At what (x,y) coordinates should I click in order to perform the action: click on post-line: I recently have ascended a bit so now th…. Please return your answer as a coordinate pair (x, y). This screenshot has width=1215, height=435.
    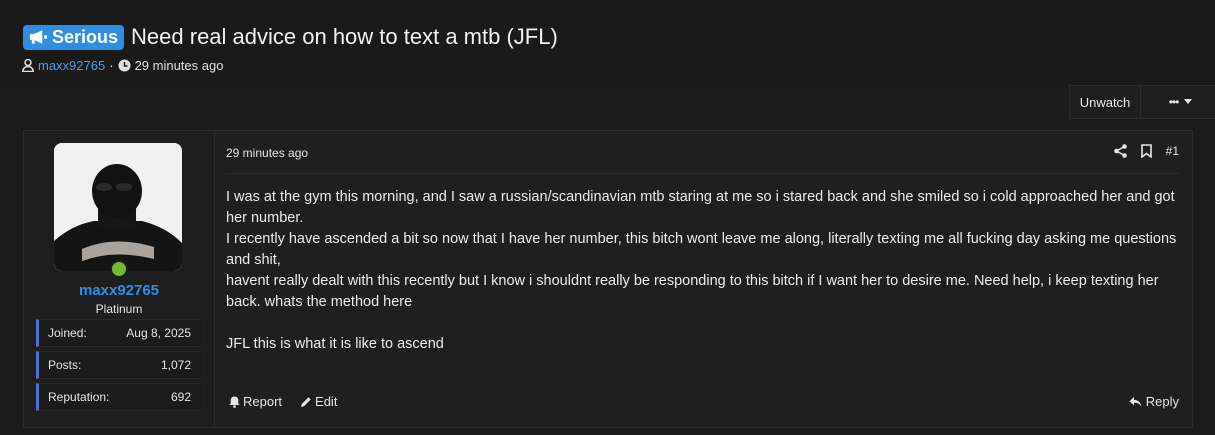
    Looking at the image, I should click on (701, 249).